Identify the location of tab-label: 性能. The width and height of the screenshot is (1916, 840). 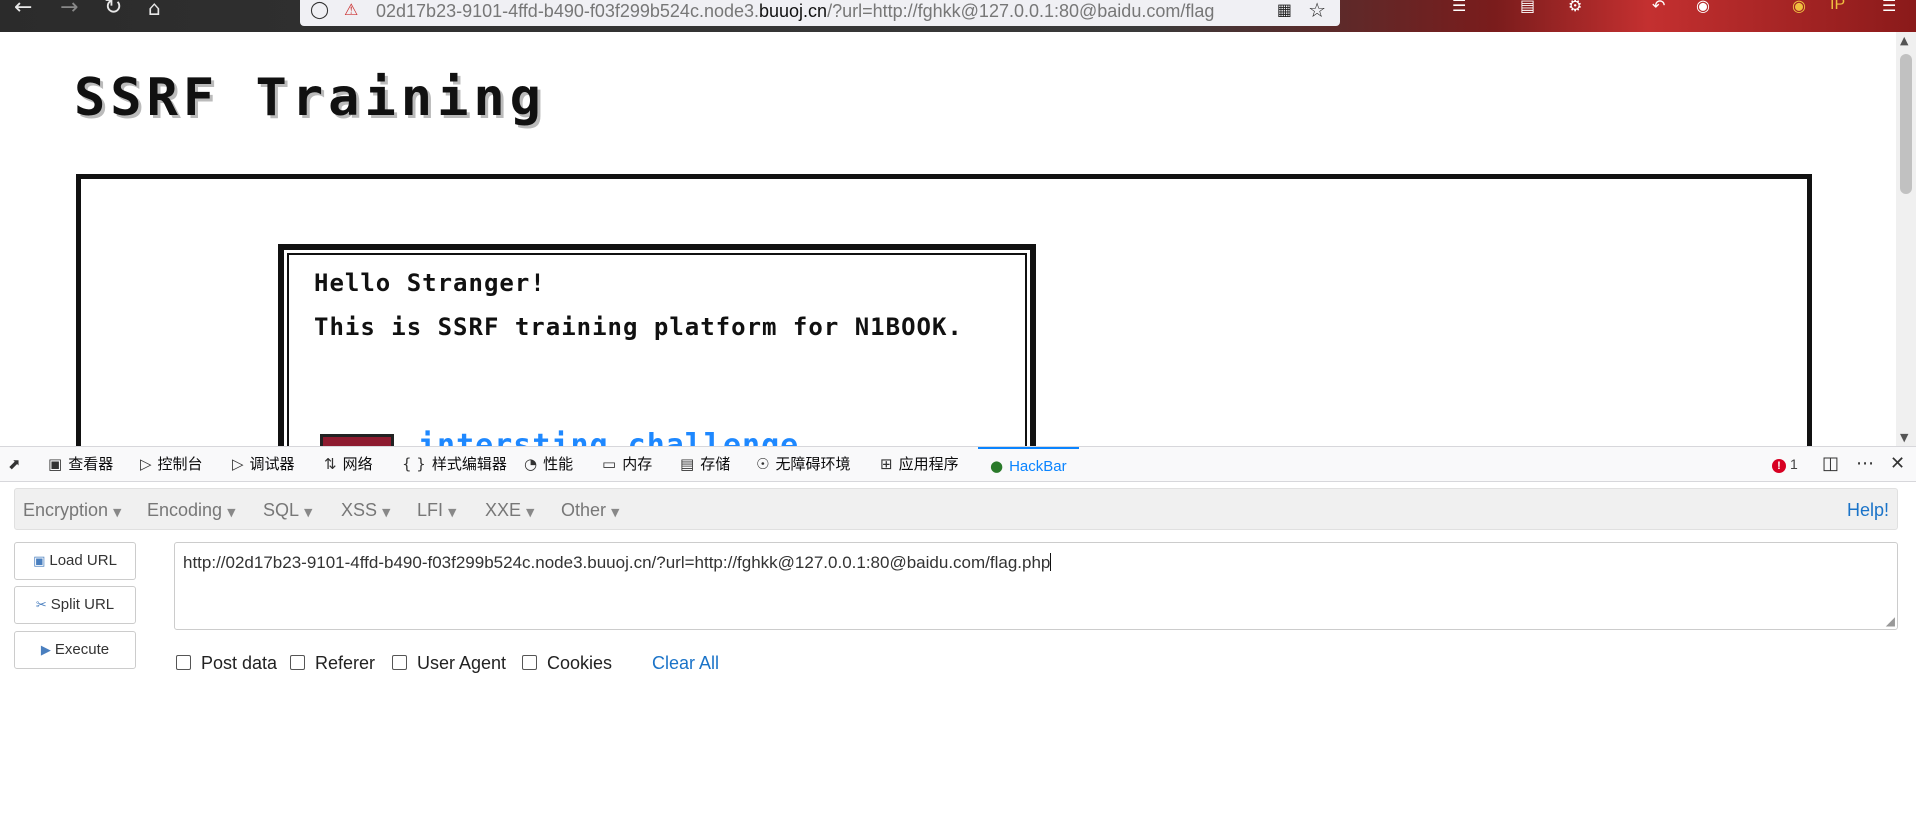
(558, 464).